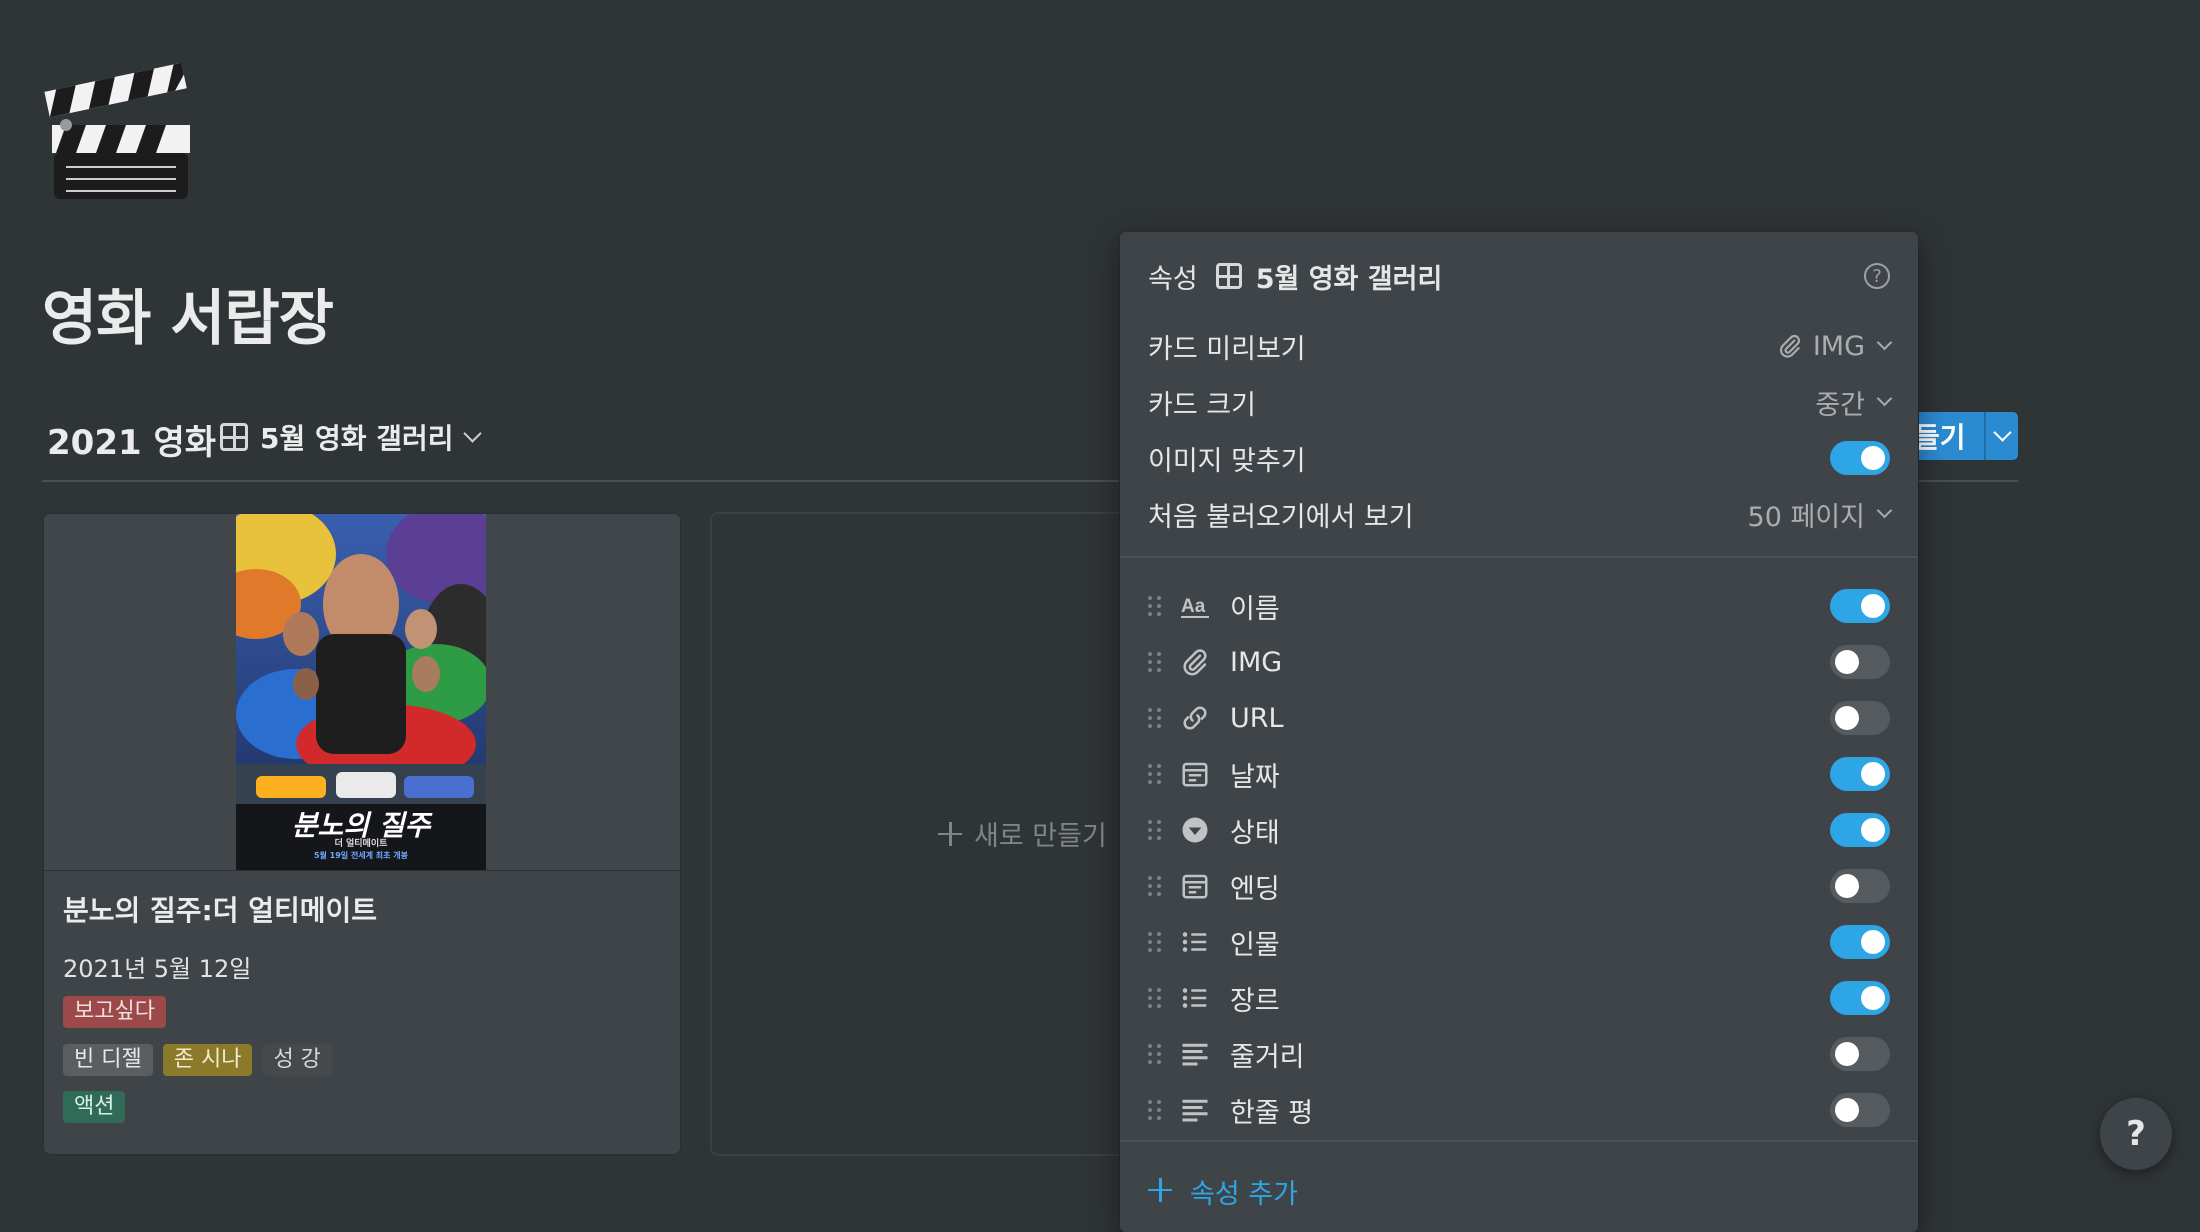 This screenshot has height=1232, width=2200. What do you see at coordinates (361, 844) in the screenshot?
I see `poster-subtitle: 더 얼티메이트` at bounding box center [361, 844].